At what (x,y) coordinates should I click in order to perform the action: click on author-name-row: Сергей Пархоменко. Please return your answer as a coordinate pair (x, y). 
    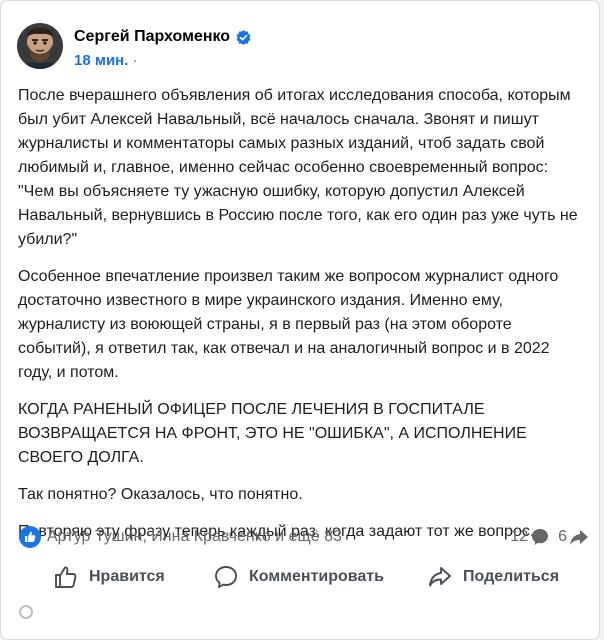
    Looking at the image, I should click on (162, 37).